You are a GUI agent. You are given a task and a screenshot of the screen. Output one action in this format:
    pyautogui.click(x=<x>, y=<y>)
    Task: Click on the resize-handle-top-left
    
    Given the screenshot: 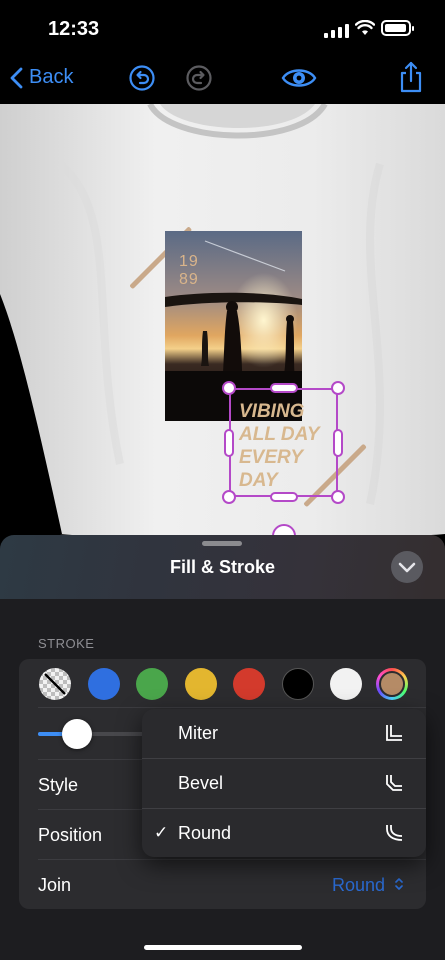 What is the action you would take?
    pyautogui.click(x=229, y=388)
    